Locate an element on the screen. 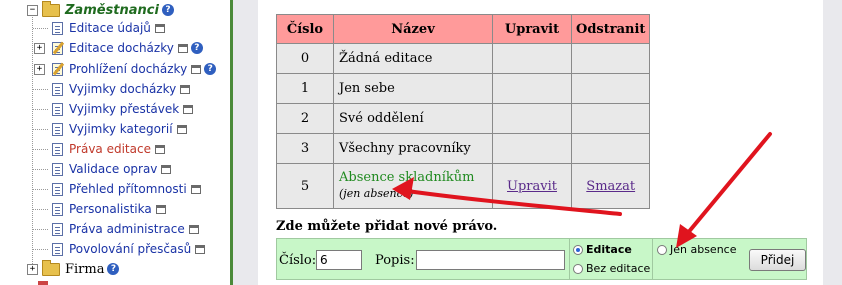 Image resolution: width=842 pixels, height=285 pixels. sidebar-item-label: Vyjimky přestávek is located at coordinates (124, 109).